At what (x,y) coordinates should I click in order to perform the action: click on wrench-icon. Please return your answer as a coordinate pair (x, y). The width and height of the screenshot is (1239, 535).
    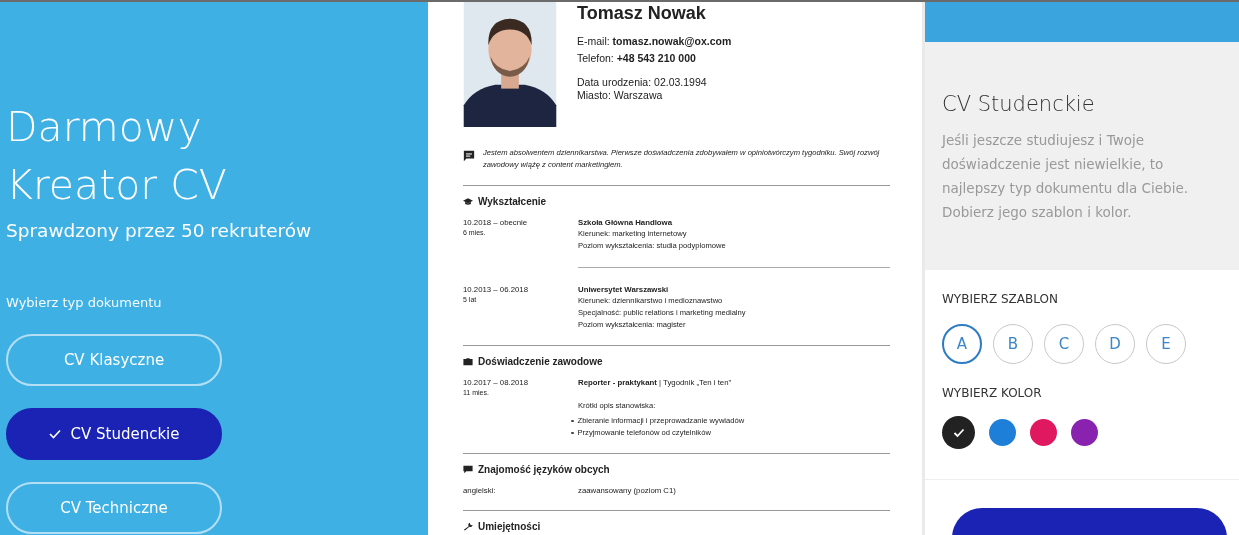
    Looking at the image, I should click on (468, 526).